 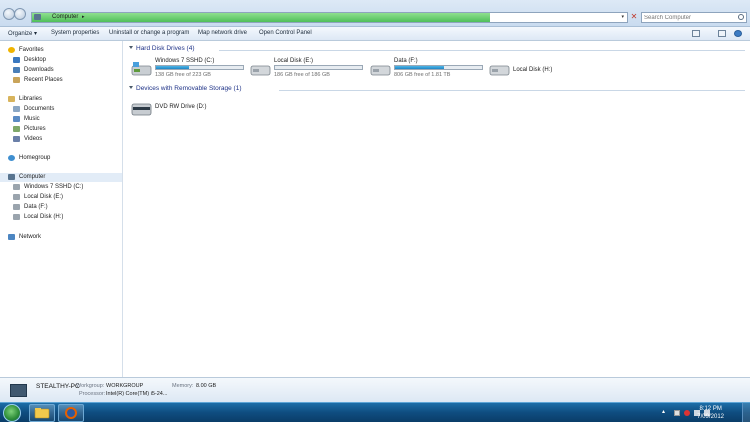 What do you see at coordinates (173, 67) in the screenshot?
I see `drive-c-usage-fill` at bounding box center [173, 67].